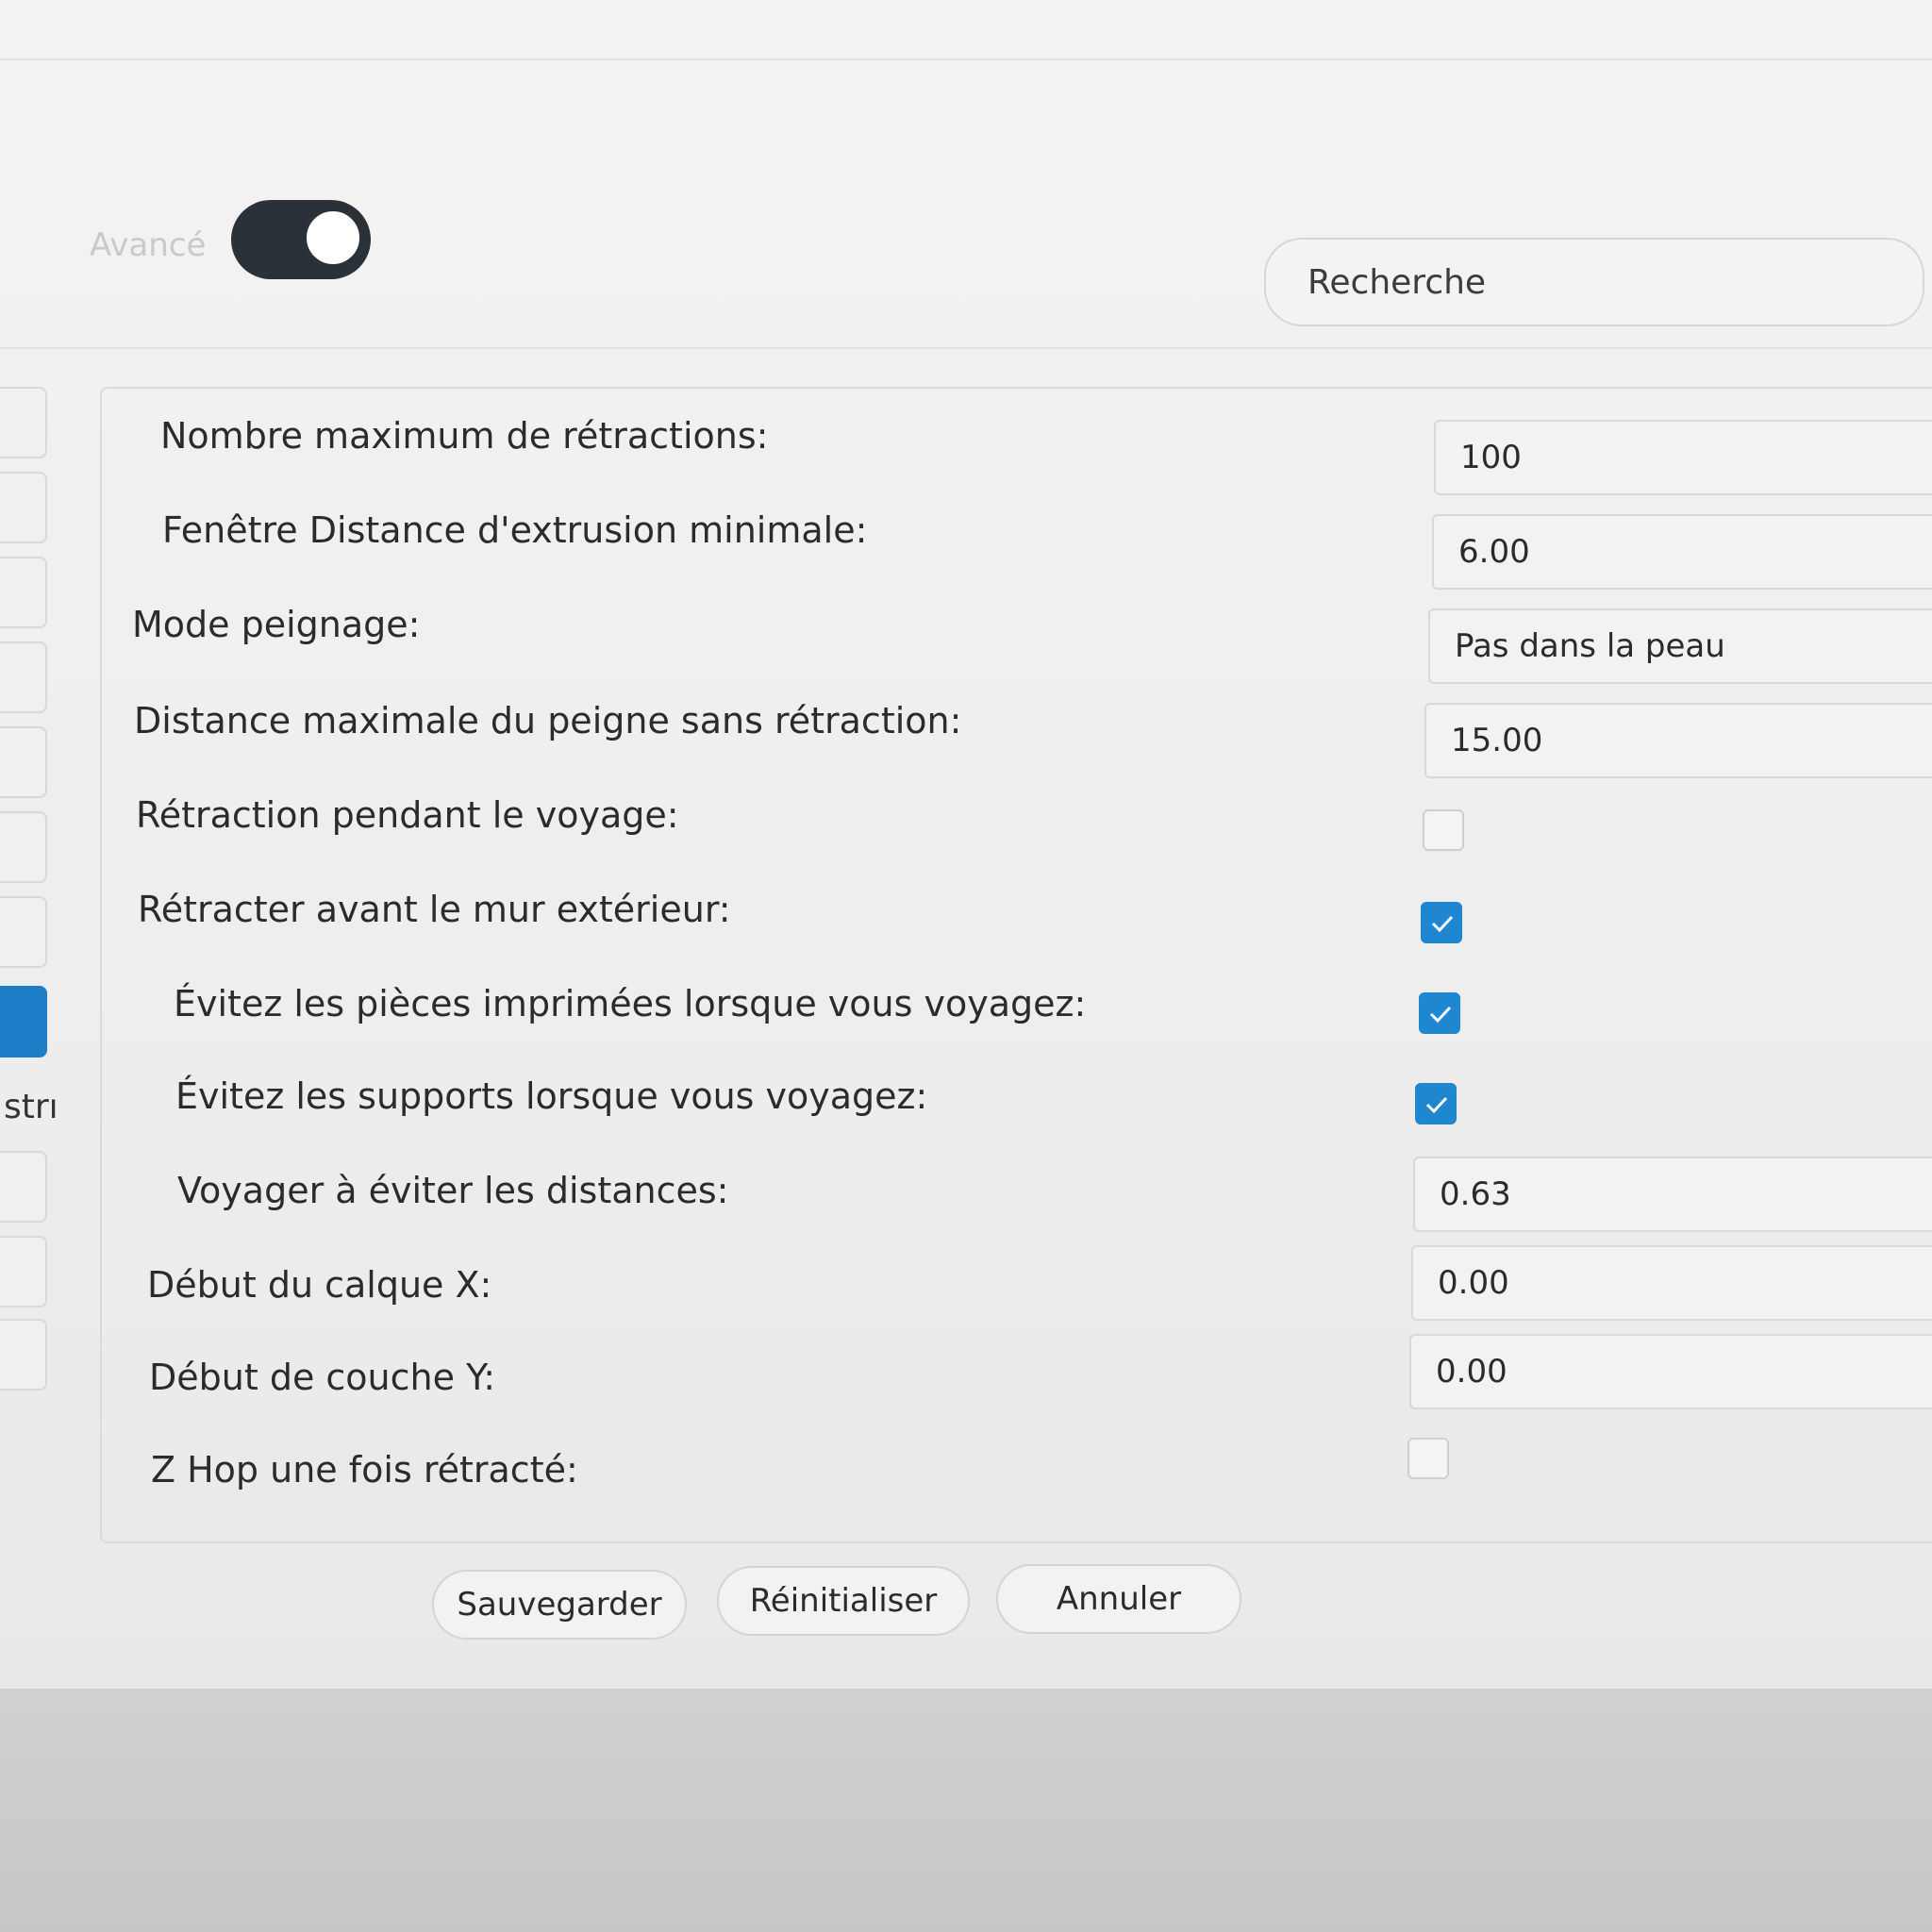  Describe the element at coordinates (966, 1811) in the screenshot. I see `desktop-background` at that location.